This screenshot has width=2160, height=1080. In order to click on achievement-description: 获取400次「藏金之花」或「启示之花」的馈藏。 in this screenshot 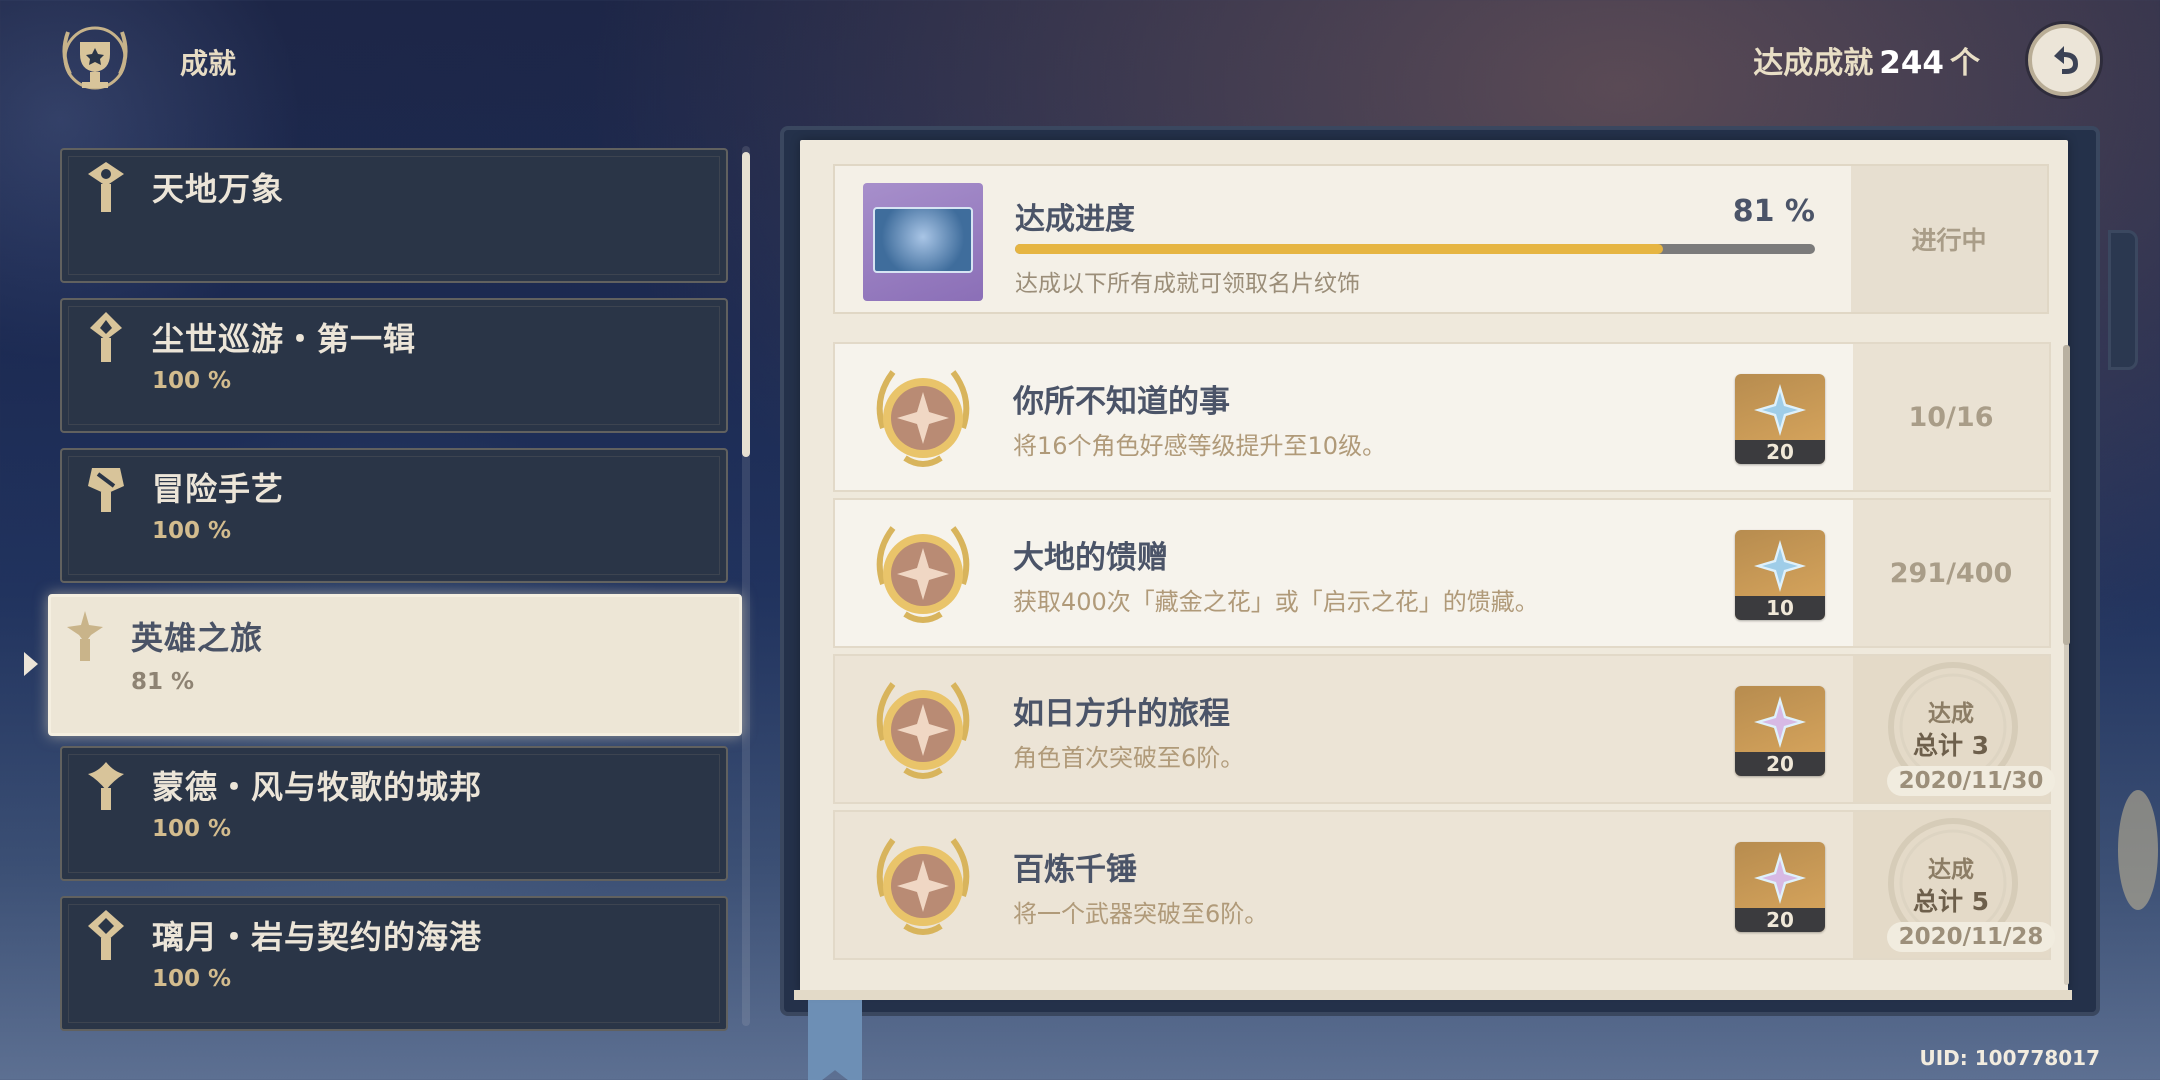, I will do `click(1276, 602)`.